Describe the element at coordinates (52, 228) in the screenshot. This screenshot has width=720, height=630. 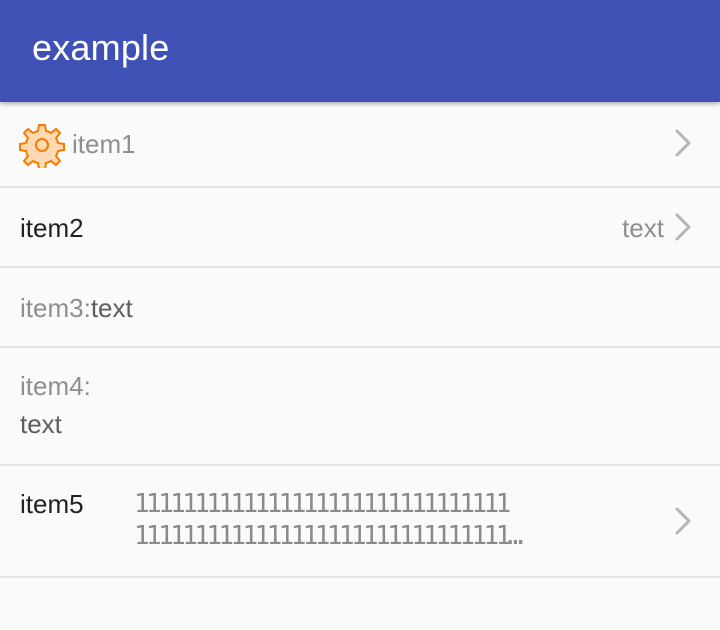
I see `item2-label: item2` at that location.